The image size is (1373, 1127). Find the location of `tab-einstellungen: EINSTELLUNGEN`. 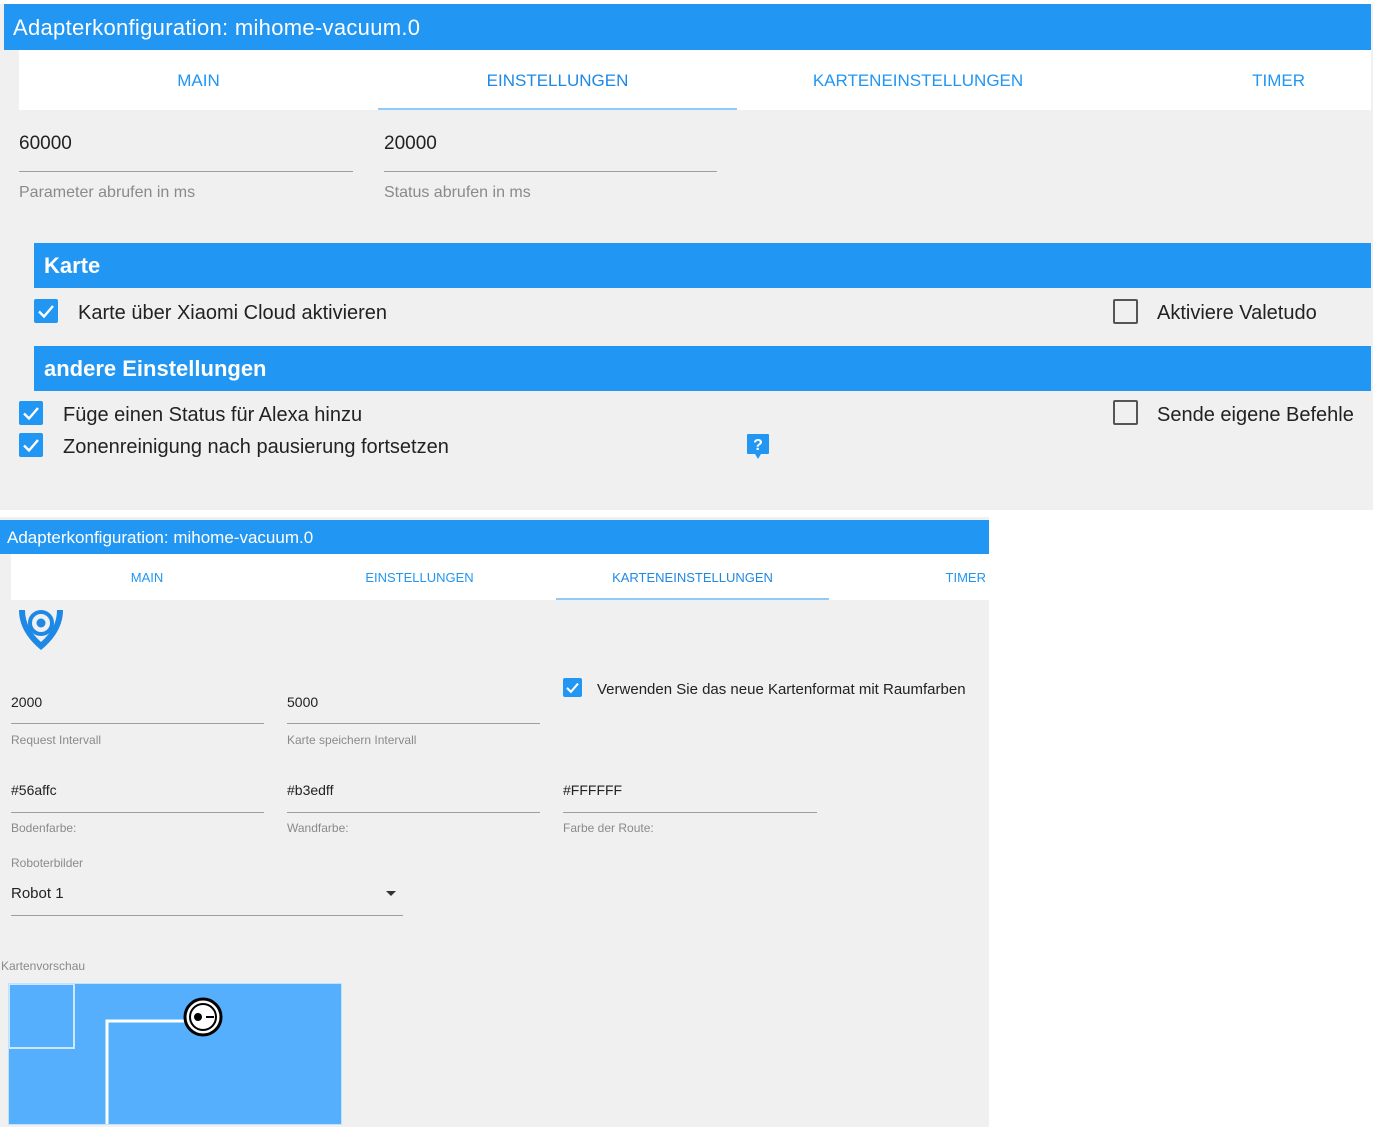

tab-einstellungen: EINSTELLUNGEN is located at coordinates (557, 80).